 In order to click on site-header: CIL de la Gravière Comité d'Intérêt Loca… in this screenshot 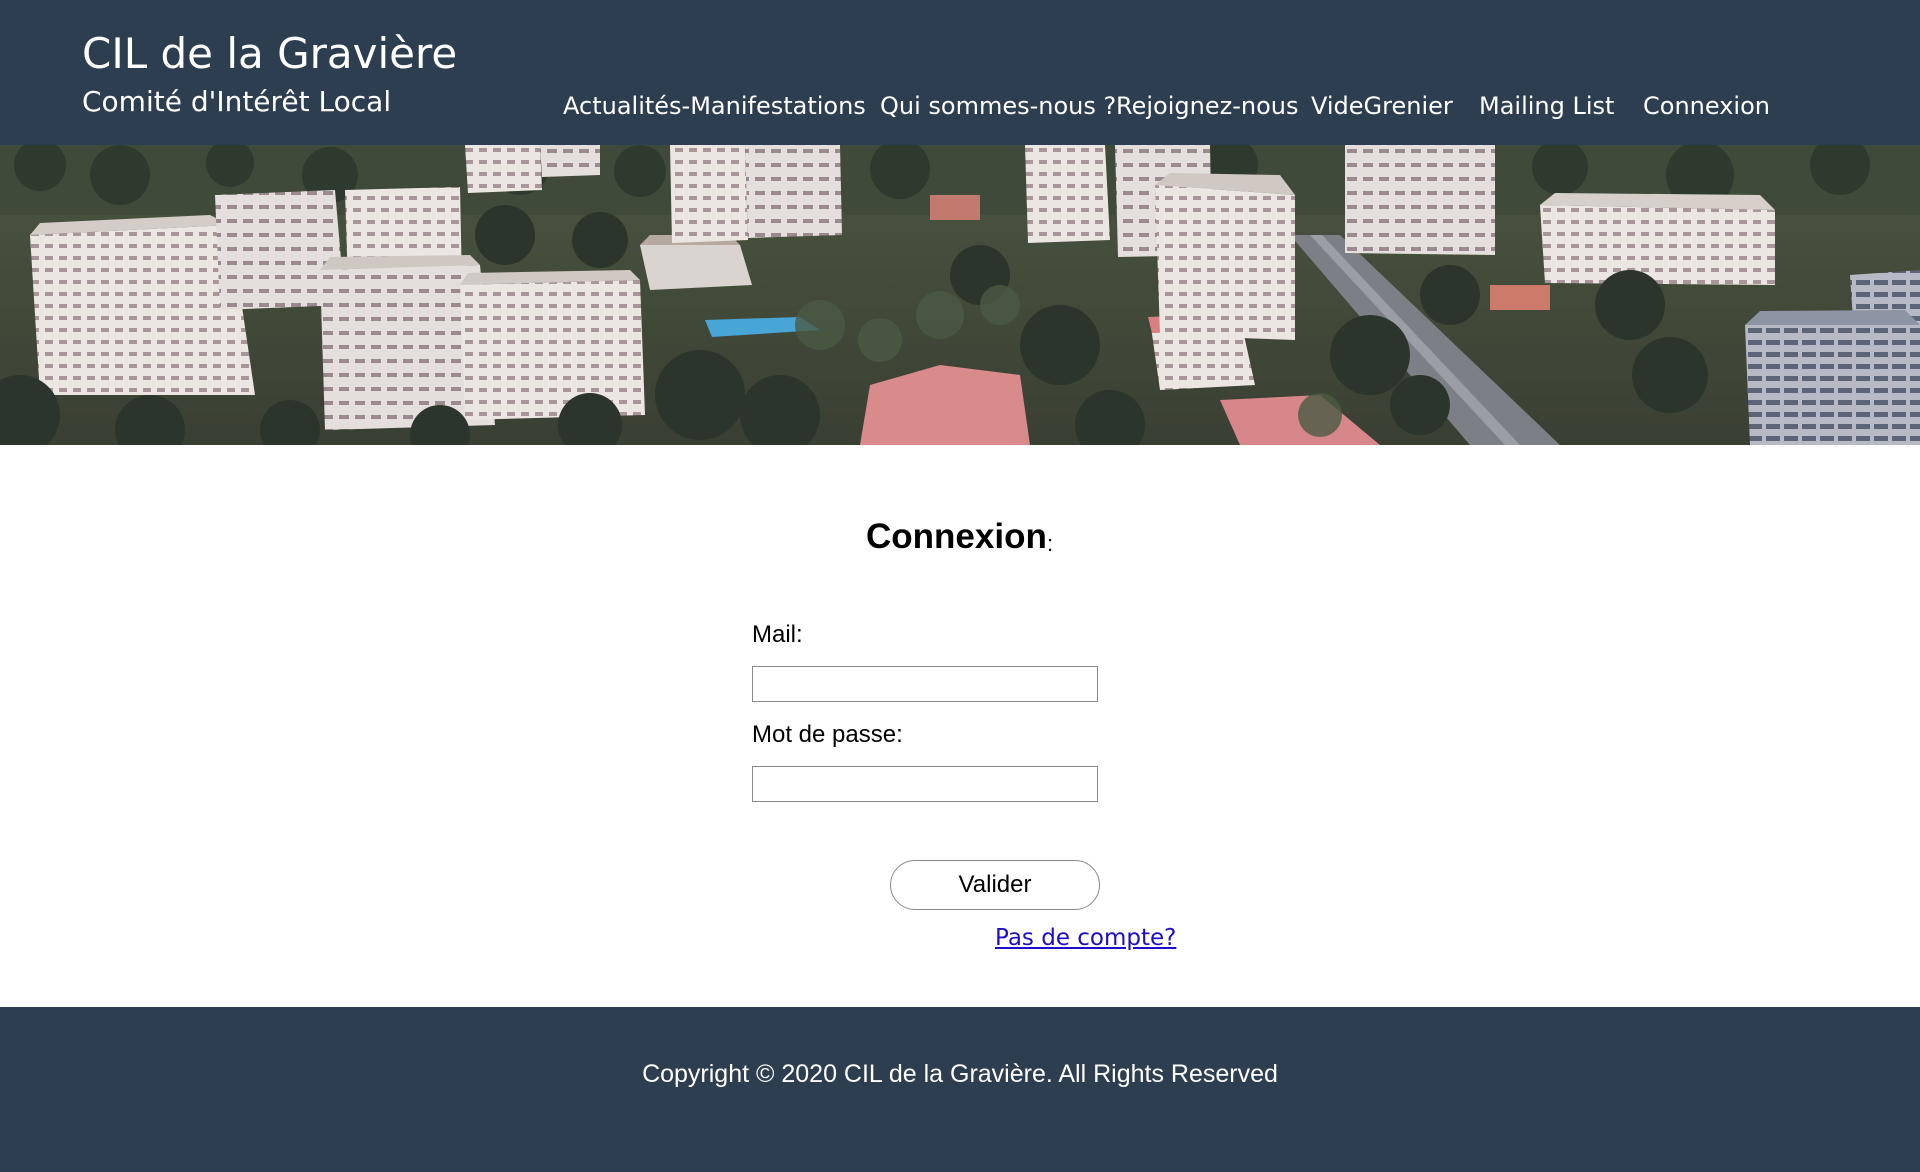, I will do `click(960, 72)`.